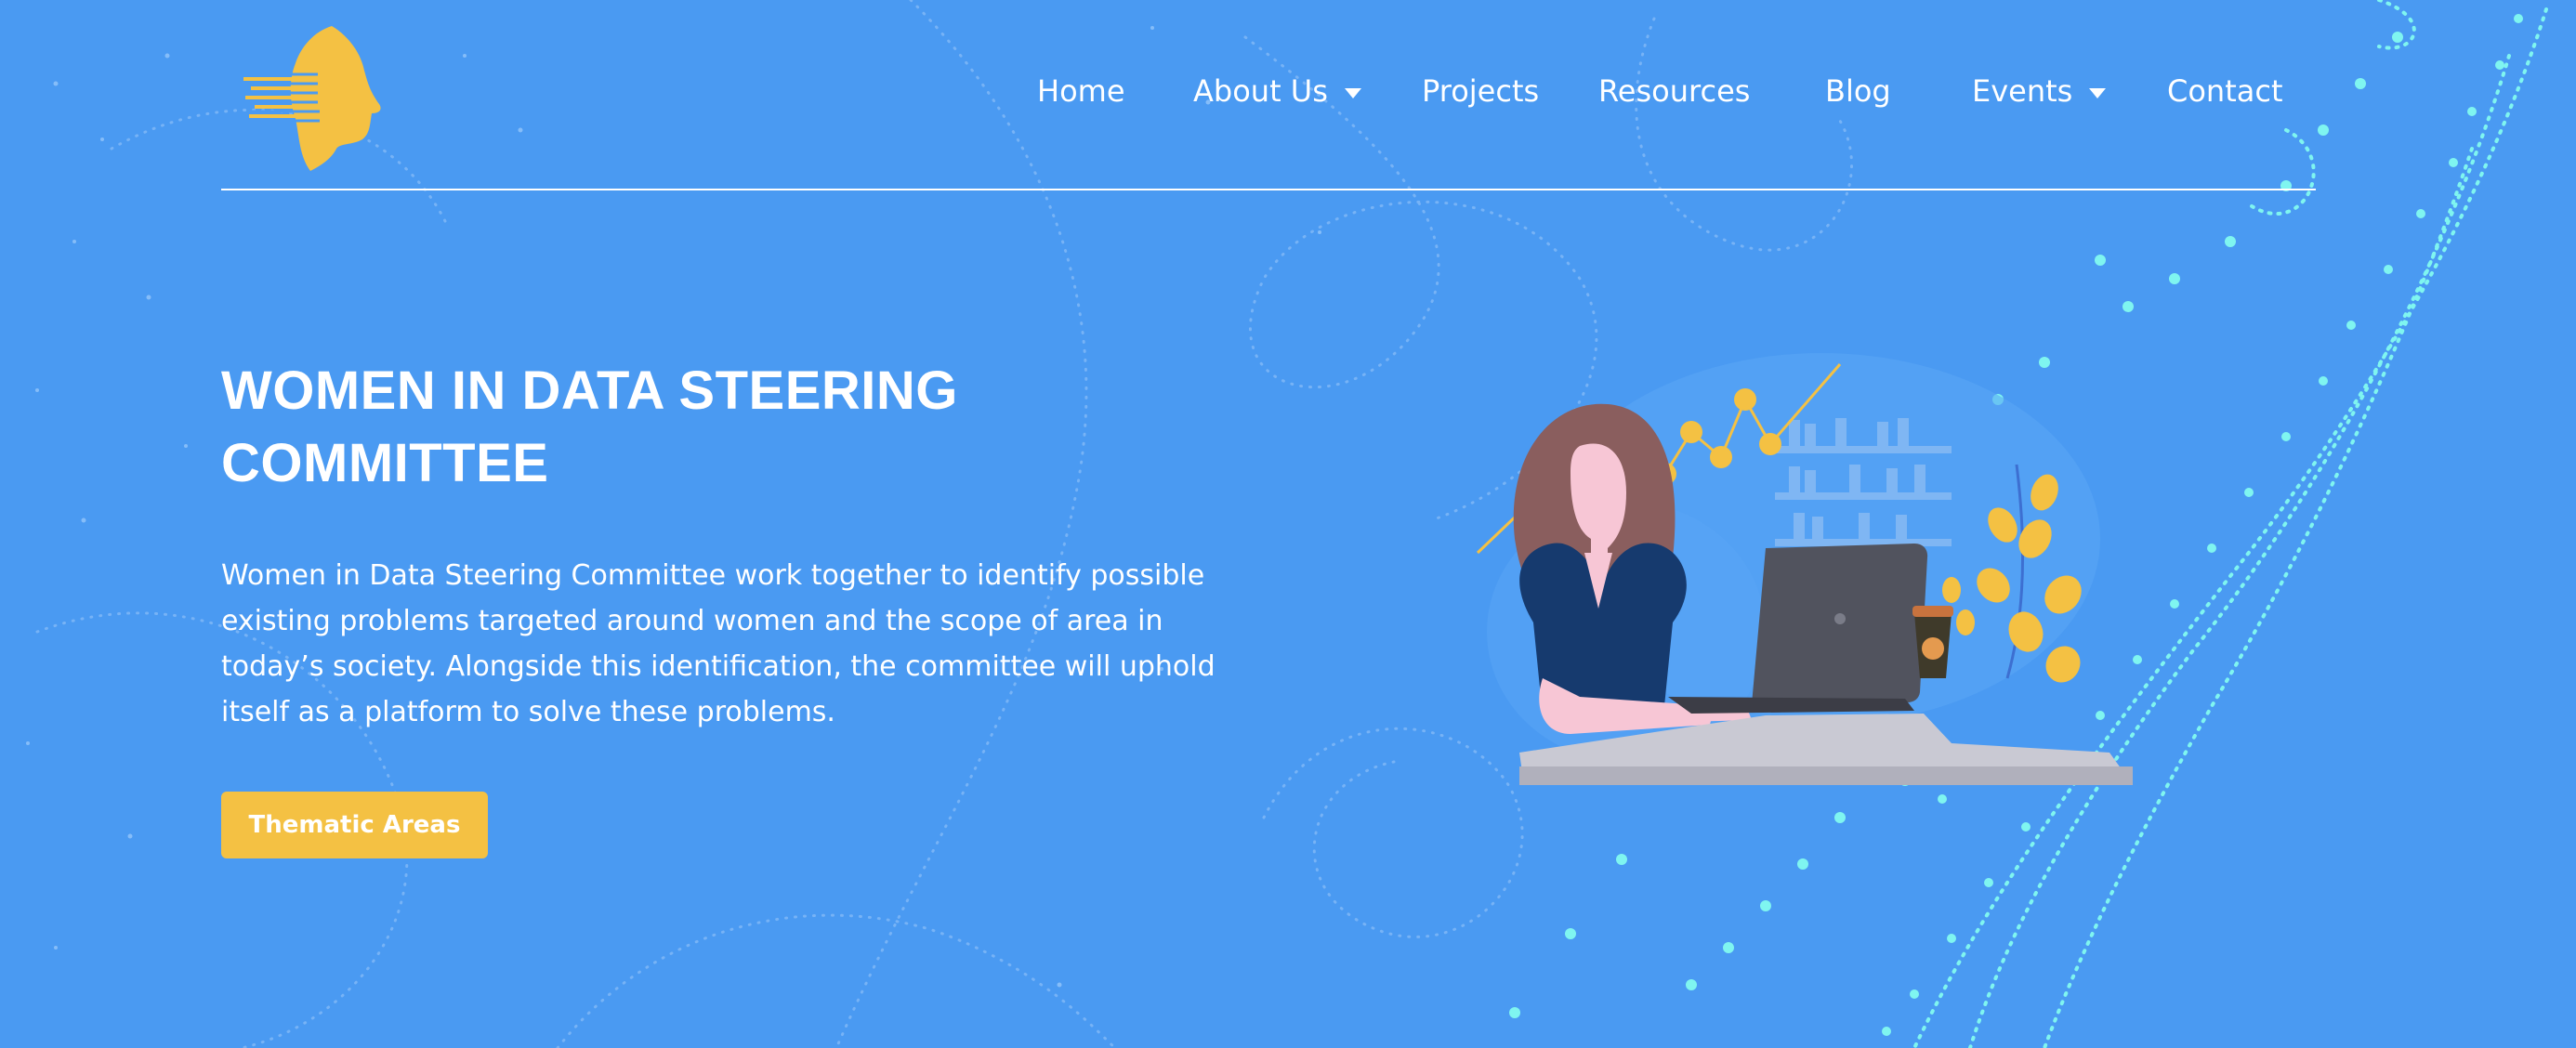 The height and width of the screenshot is (1048, 2576). I want to click on nav-contact-label: Contact, so click(2225, 91).